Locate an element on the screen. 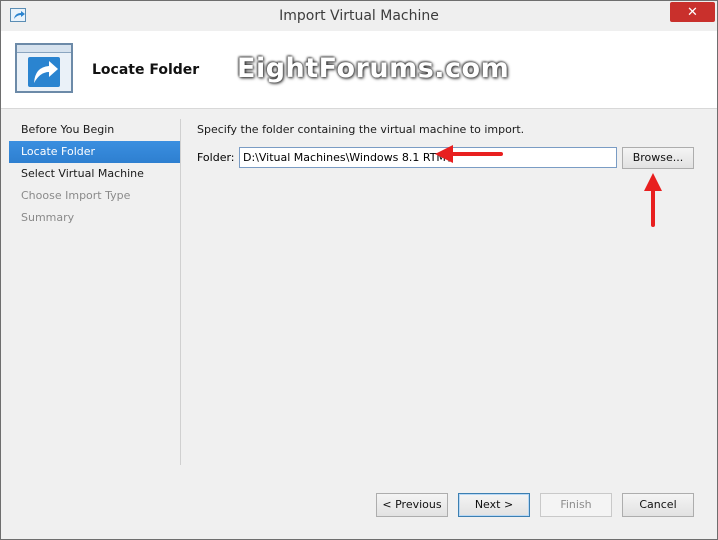  wizard-header: Locate Folder EightForums.com is located at coordinates (359, 70).